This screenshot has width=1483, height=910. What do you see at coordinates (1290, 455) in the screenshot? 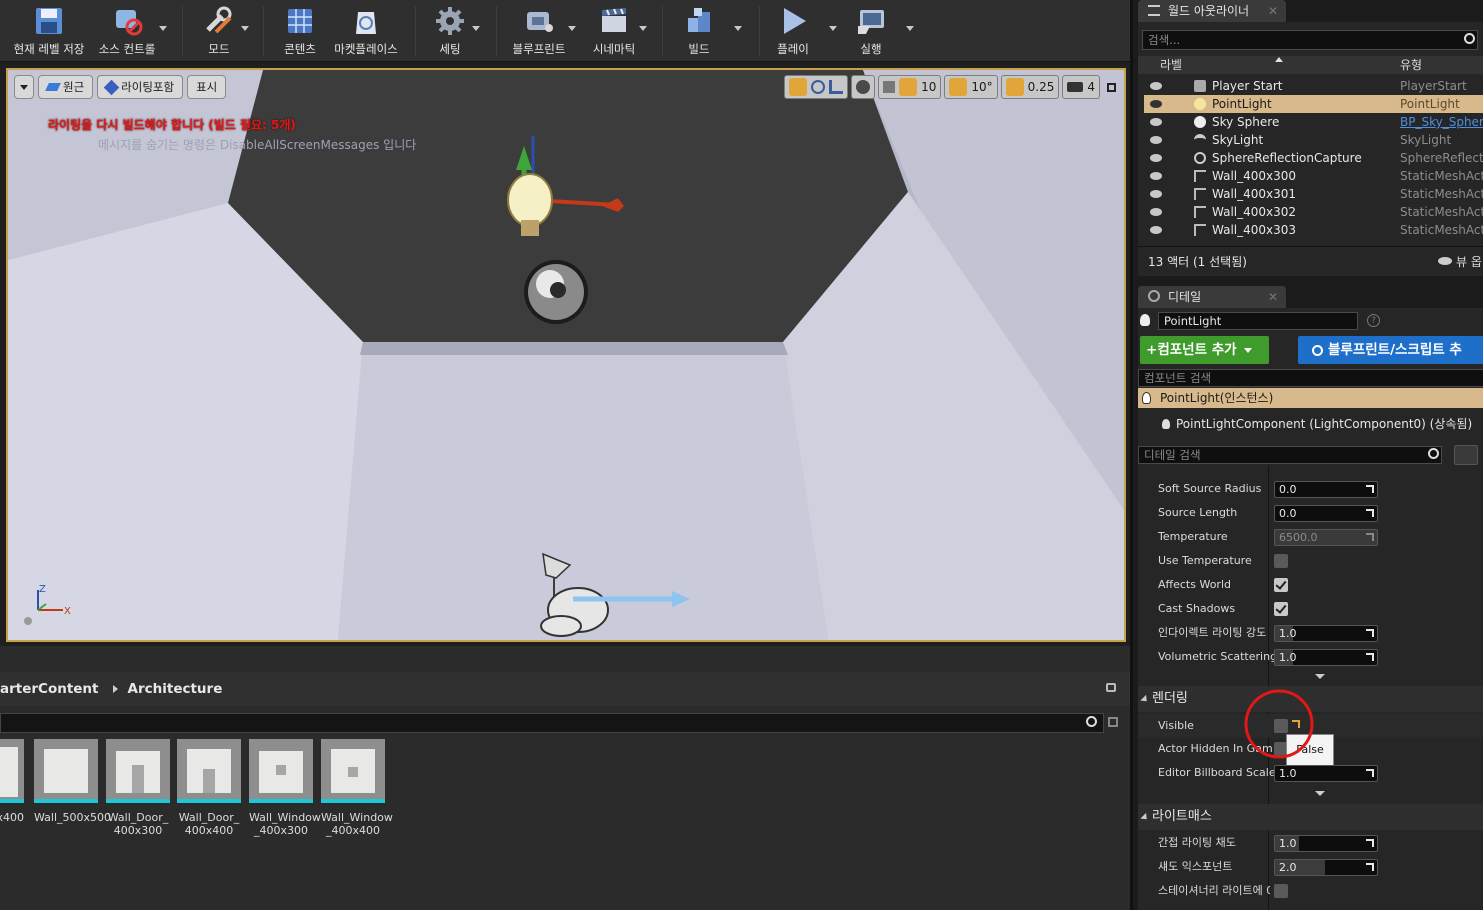
I see `detail-search-input: 디테일 검색` at bounding box center [1290, 455].